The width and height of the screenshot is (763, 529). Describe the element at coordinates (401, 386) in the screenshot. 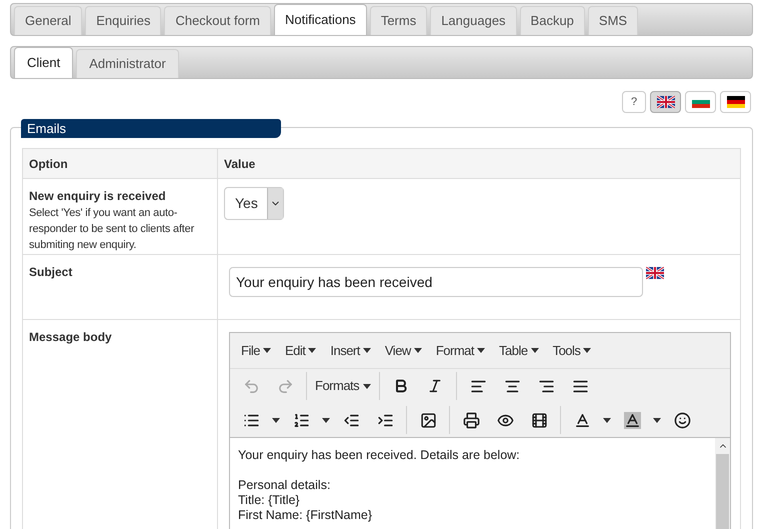

I see `bold-icon` at that location.